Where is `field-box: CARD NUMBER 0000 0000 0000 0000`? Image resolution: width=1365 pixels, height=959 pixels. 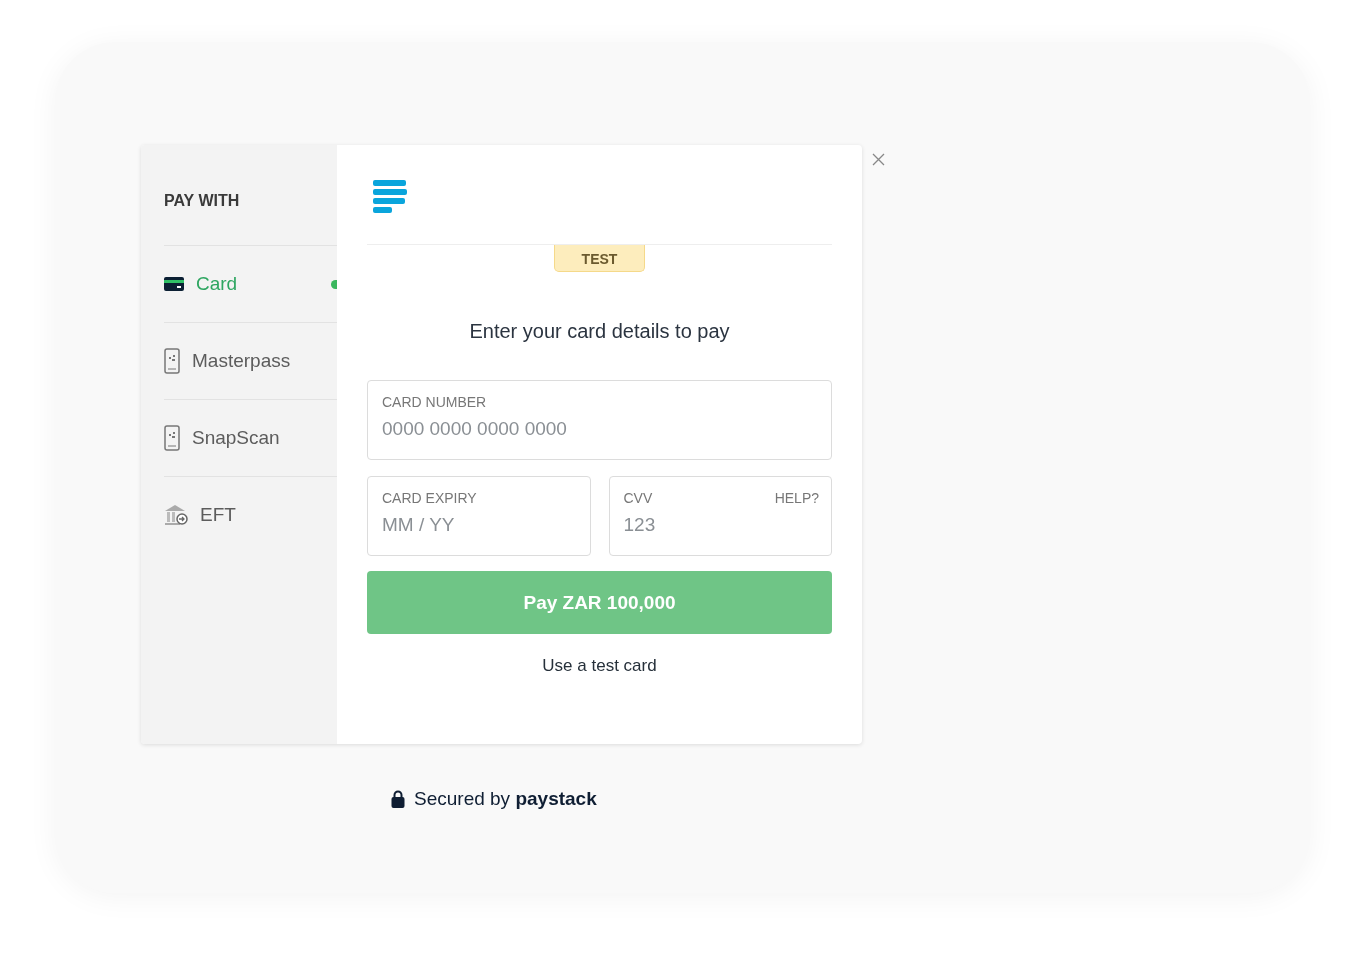
field-box: CARD NUMBER 0000 0000 0000 0000 is located at coordinates (599, 420).